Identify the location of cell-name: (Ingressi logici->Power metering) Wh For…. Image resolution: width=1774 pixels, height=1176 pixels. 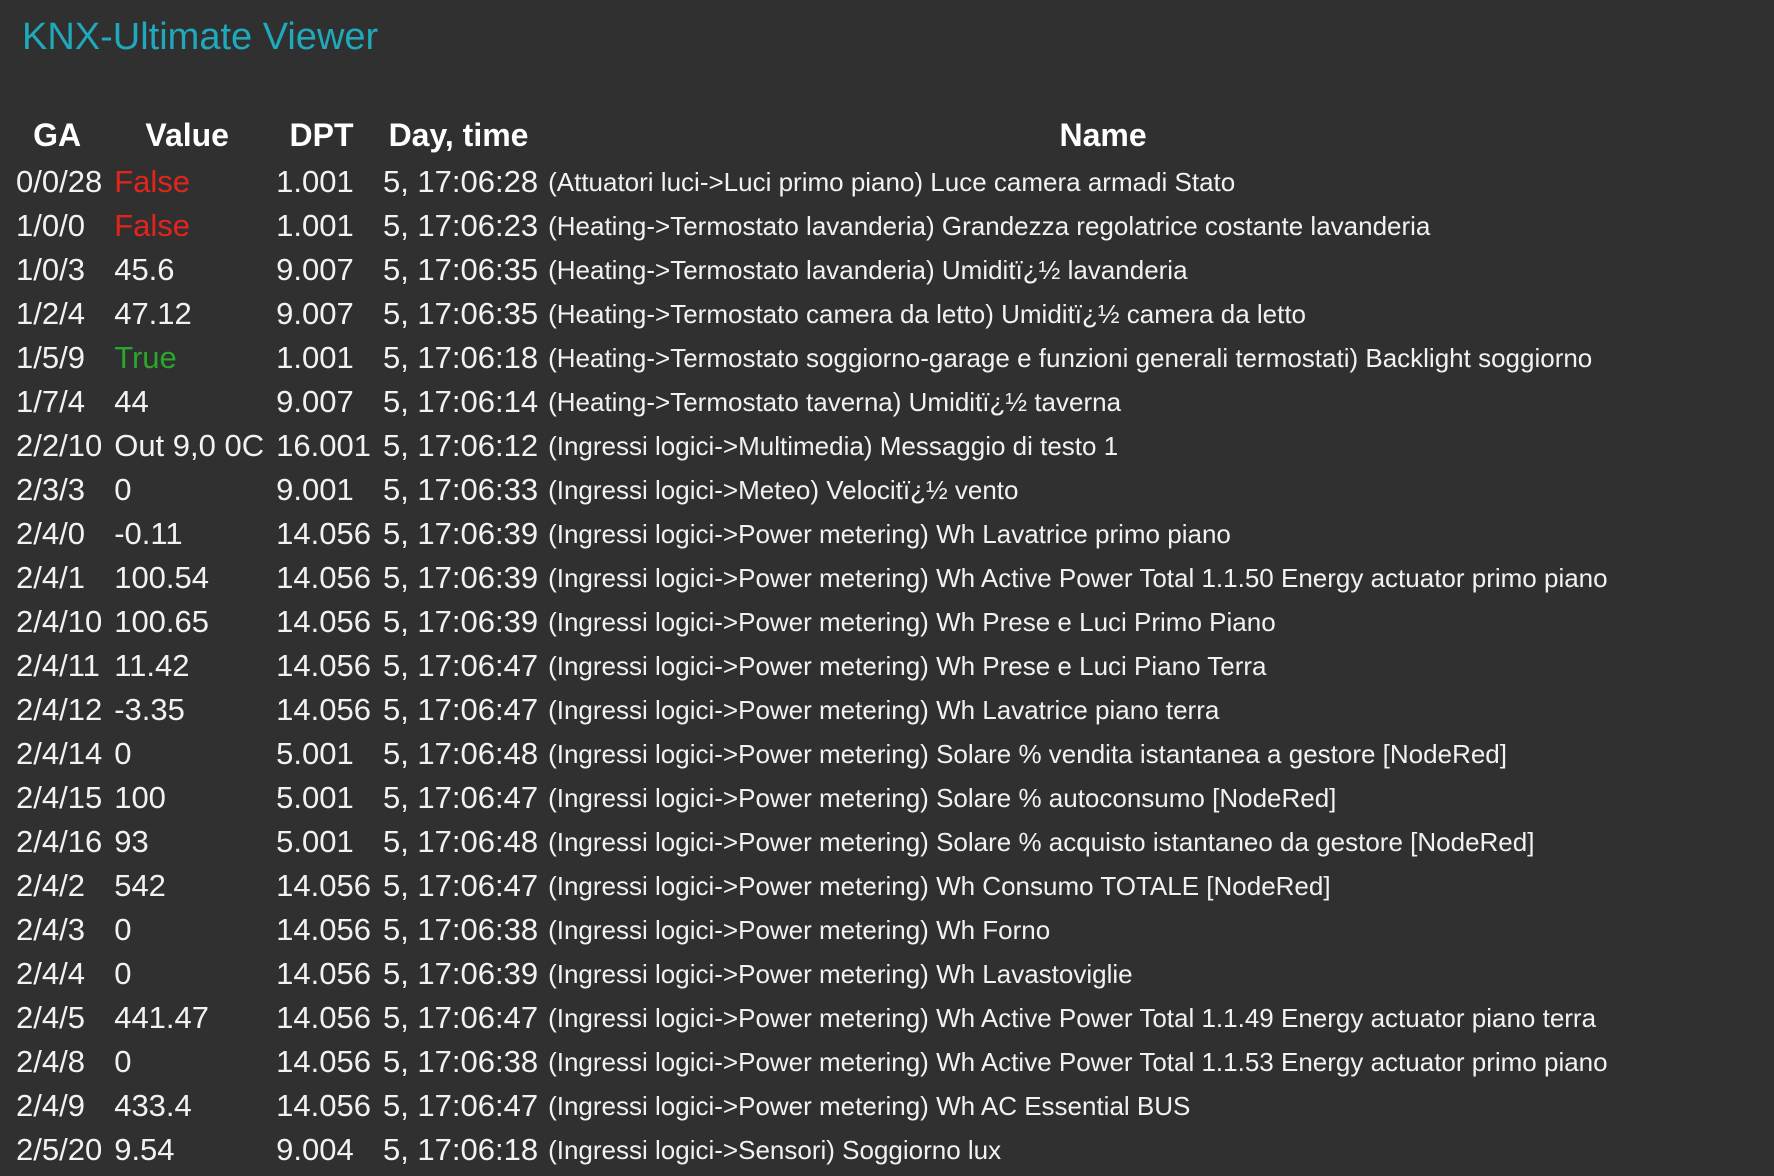
(799, 929).